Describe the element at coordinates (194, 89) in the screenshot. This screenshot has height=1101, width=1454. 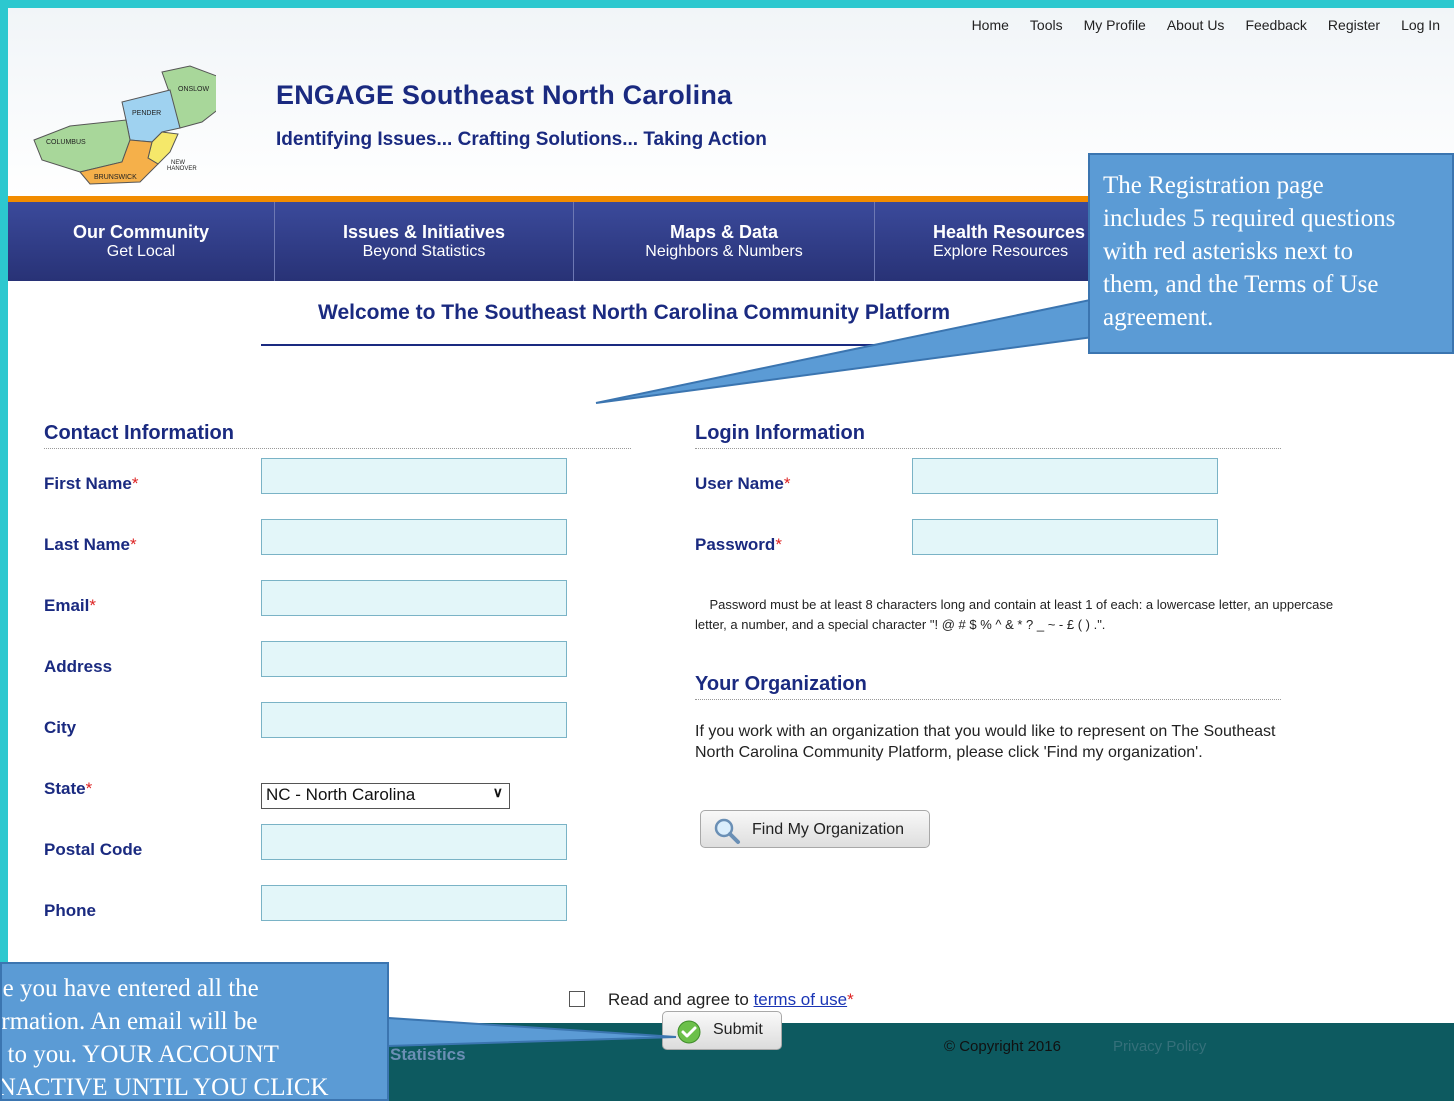
I see `logo-label-onslow: ONSLOW` at that location.